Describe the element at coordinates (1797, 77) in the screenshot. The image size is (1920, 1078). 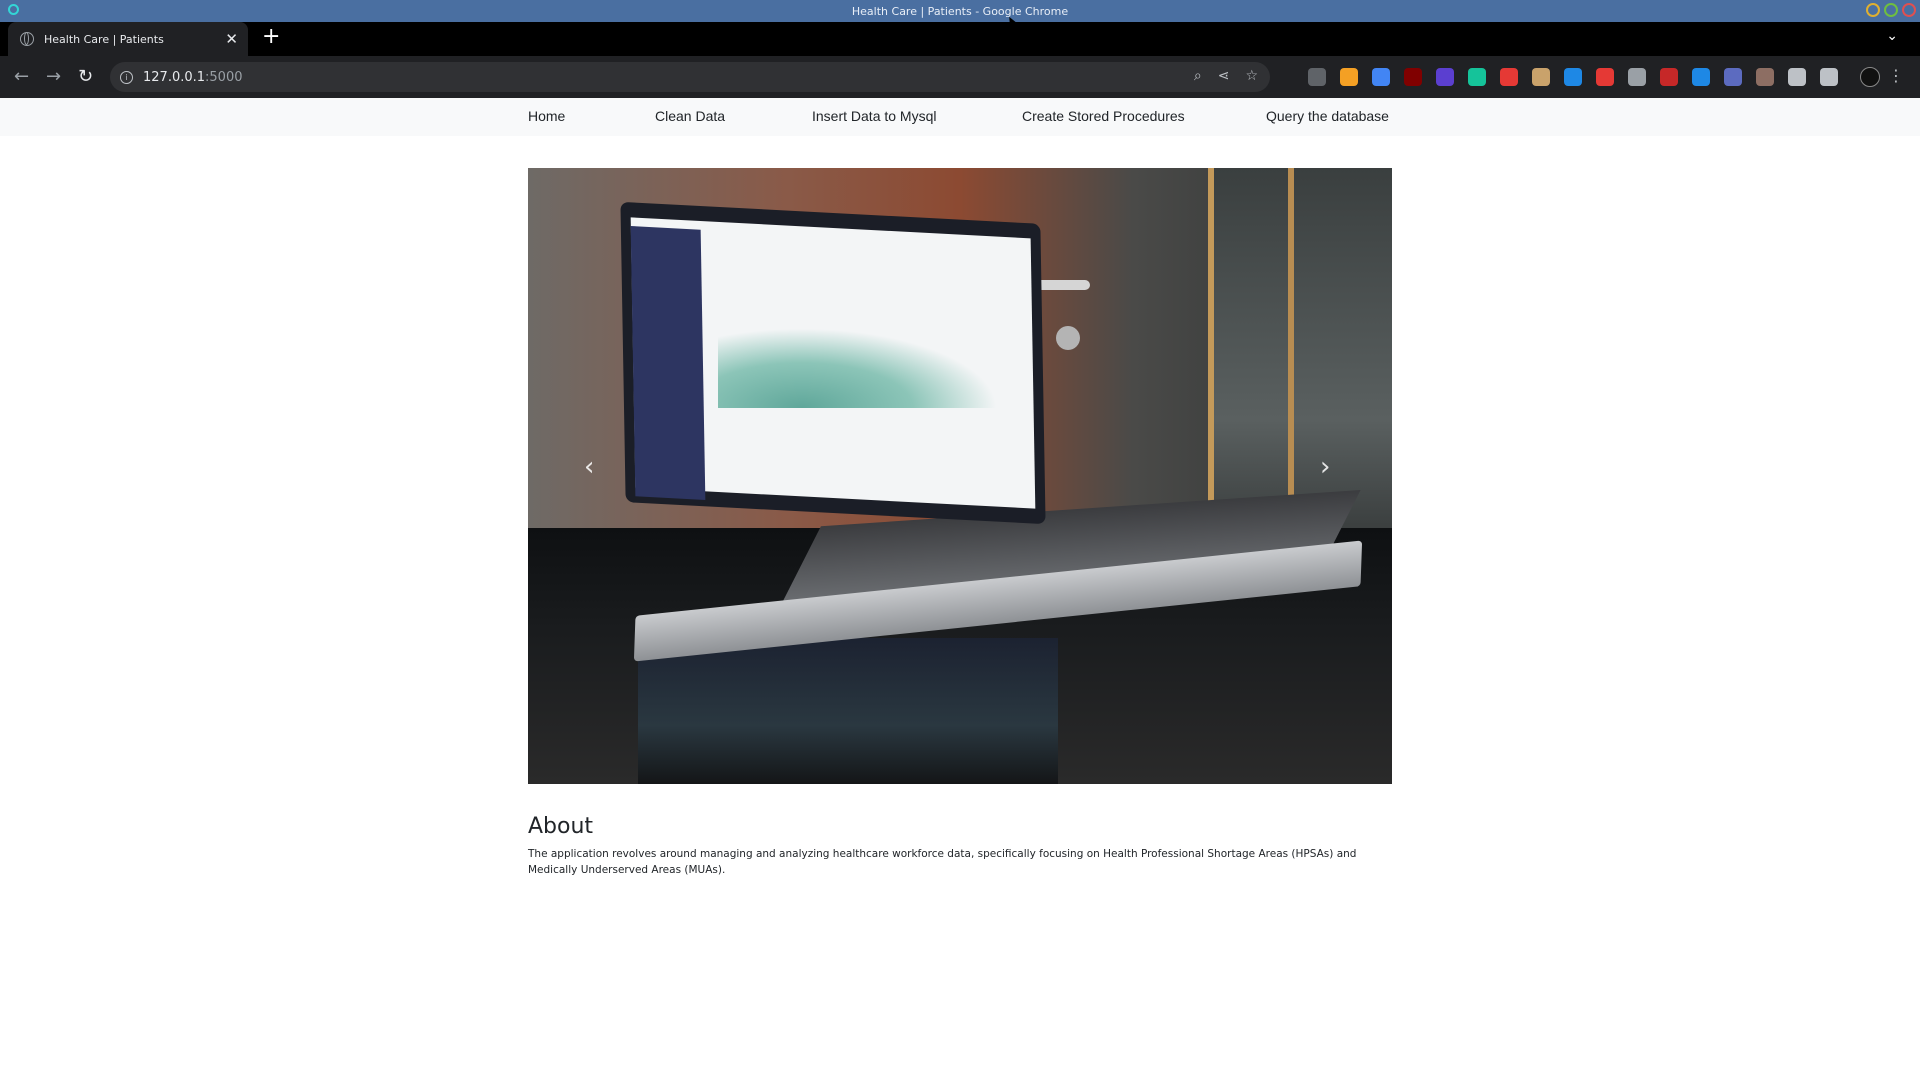
I see `puzzle-icon` at that location.